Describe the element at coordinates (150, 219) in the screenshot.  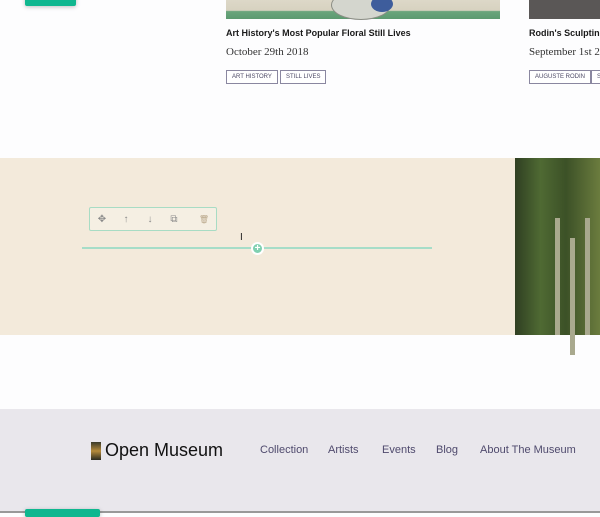
I see `arrow-down-icon: ↓` at that location.